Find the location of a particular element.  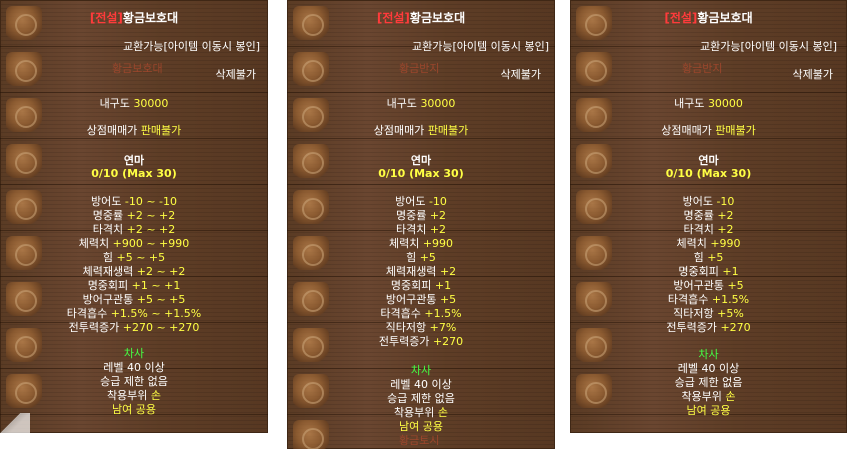

stat-value: +7% is located at coordinates (443, 327).